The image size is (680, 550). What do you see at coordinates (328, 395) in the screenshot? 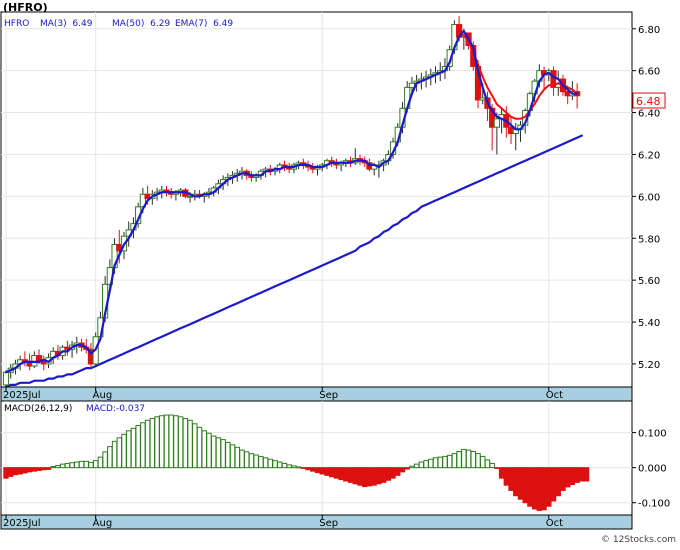
I see `price-xtick-label: Sep` at bounding box center [328, 395].